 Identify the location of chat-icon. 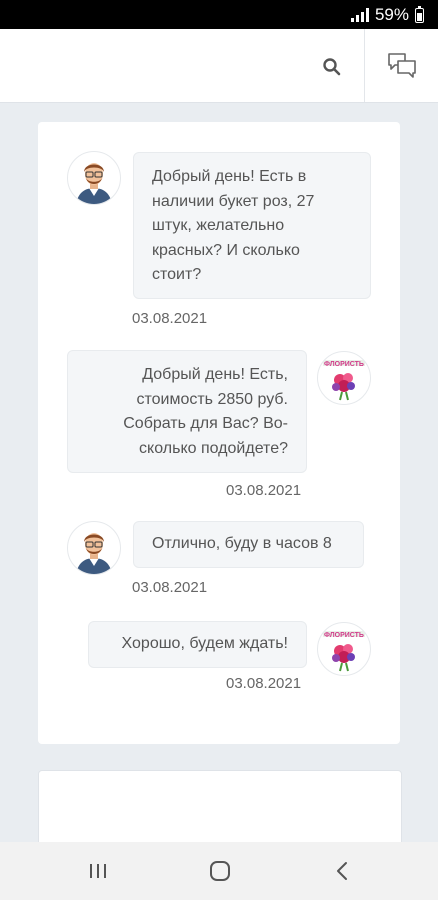
(402, 65).